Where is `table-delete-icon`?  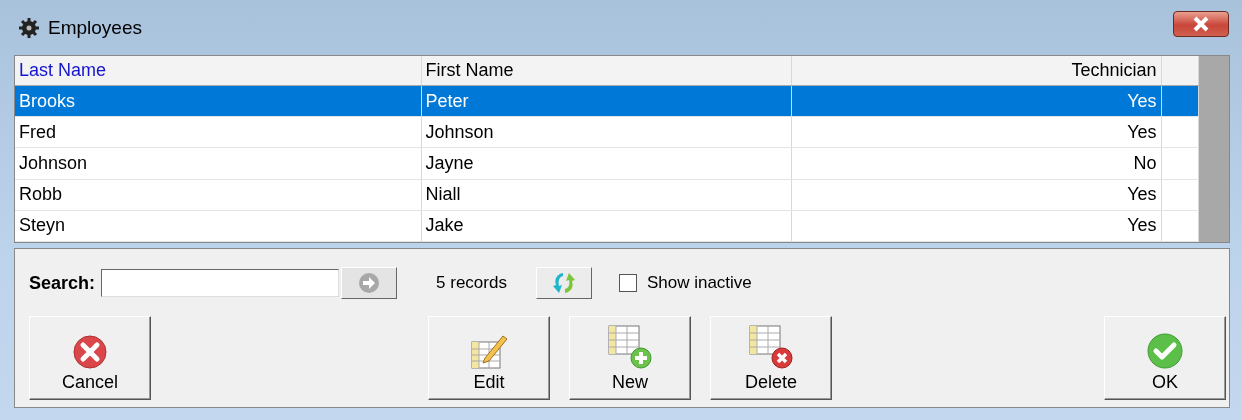
table-delete-icon is located at coordinates (771, 347).